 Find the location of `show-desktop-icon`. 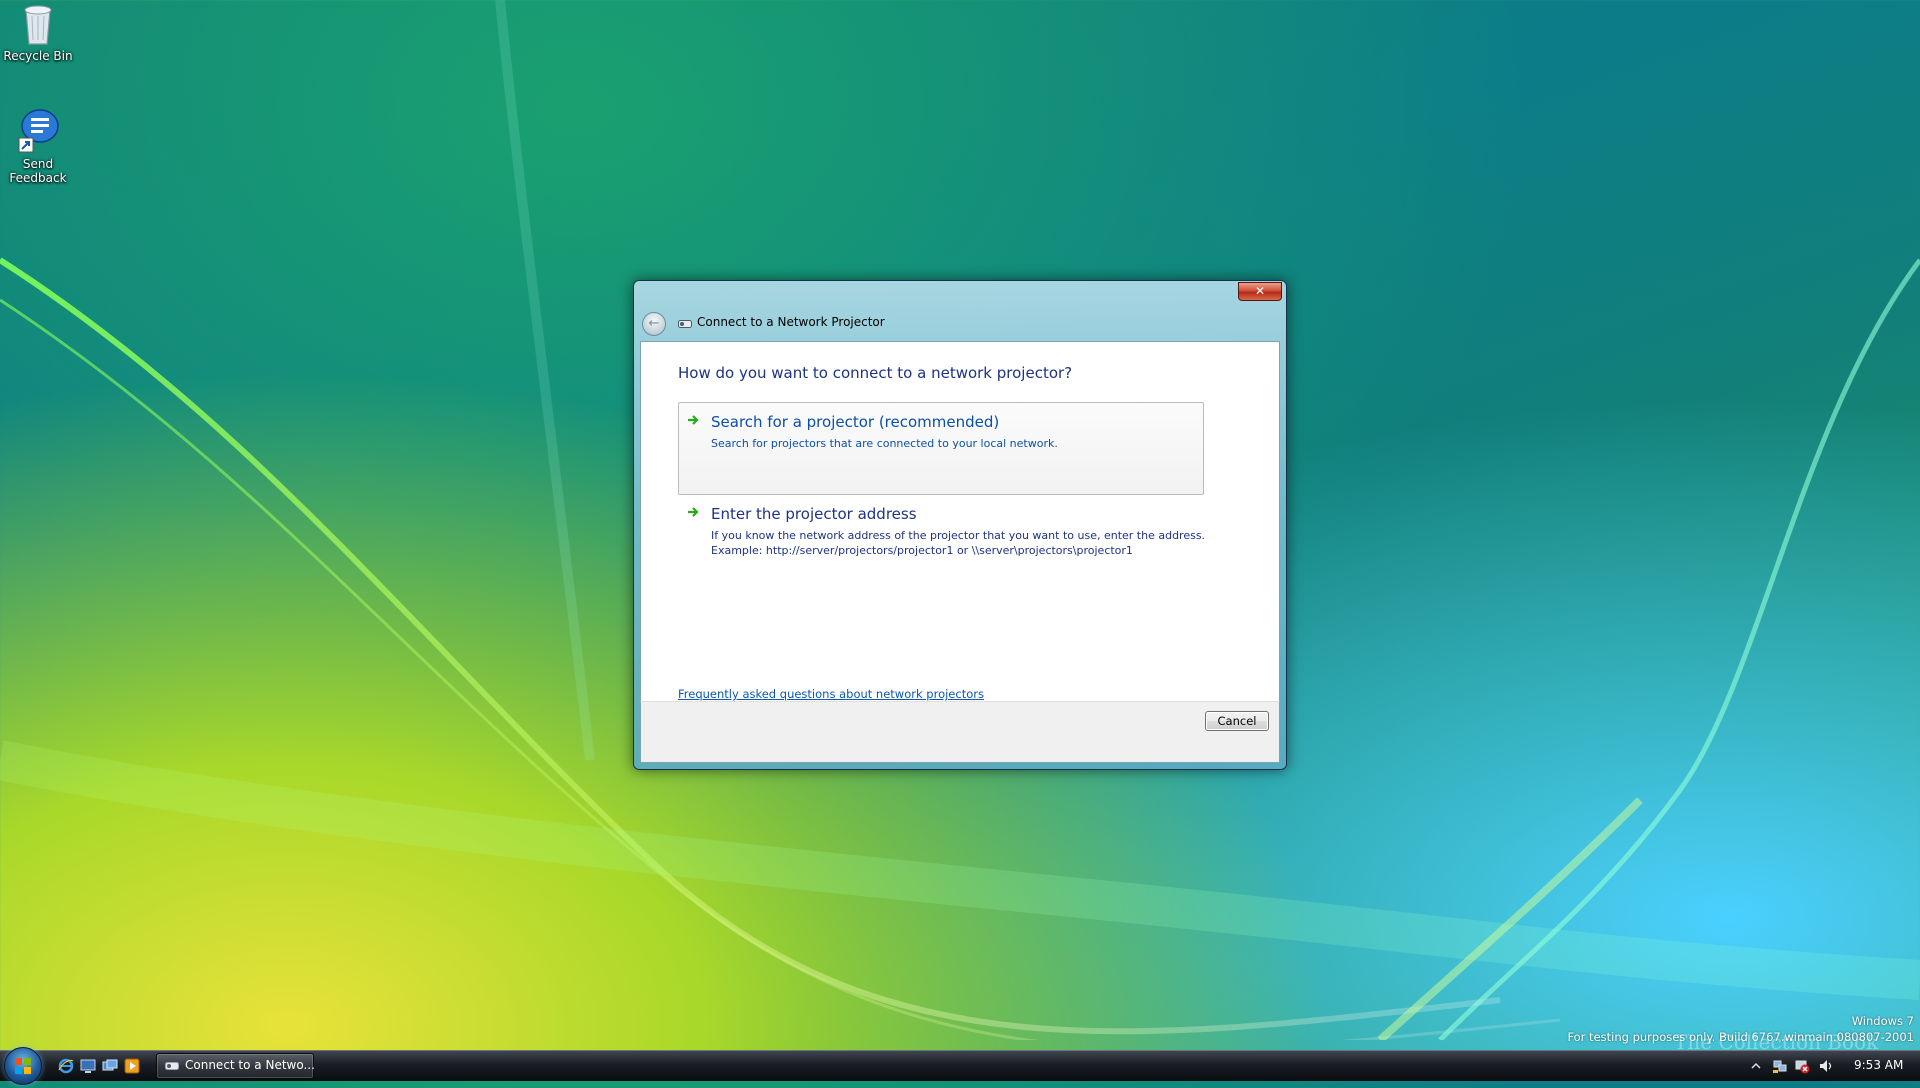

show-desktop-icon is located at coordinates (88, 1066).